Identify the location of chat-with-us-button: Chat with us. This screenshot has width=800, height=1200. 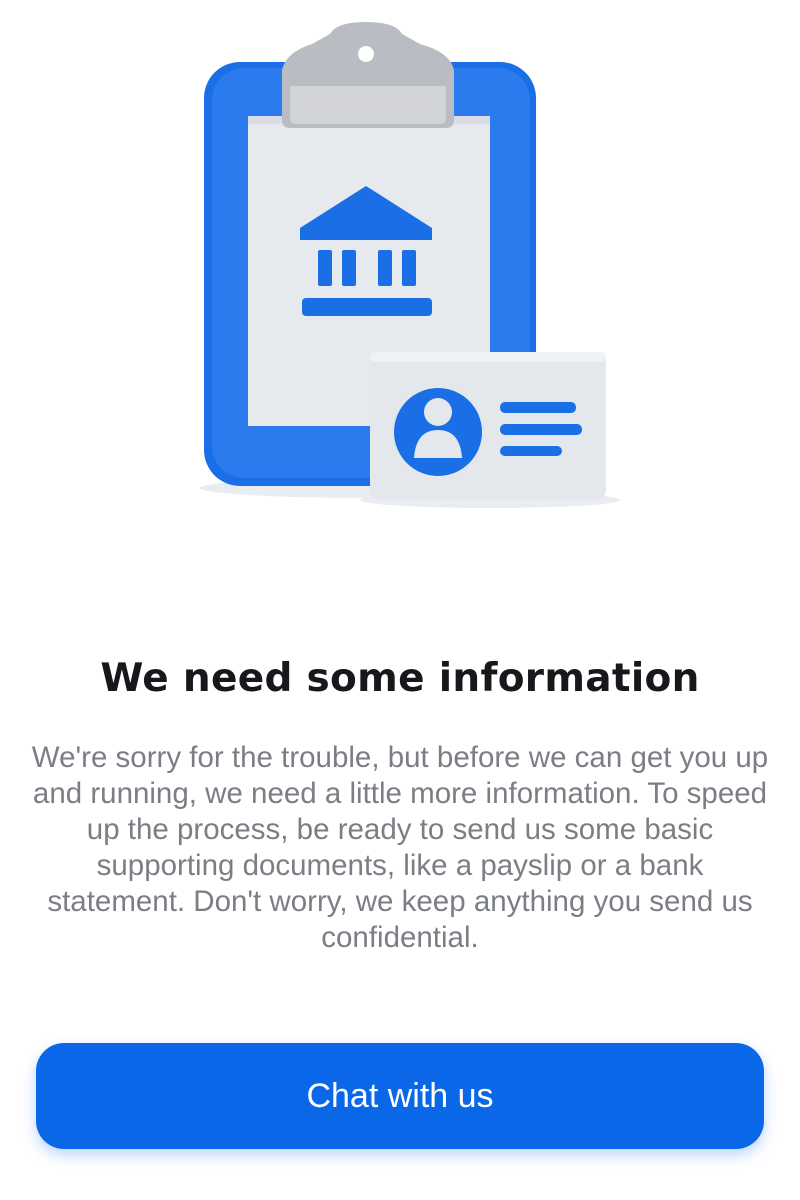
(400, 1096).